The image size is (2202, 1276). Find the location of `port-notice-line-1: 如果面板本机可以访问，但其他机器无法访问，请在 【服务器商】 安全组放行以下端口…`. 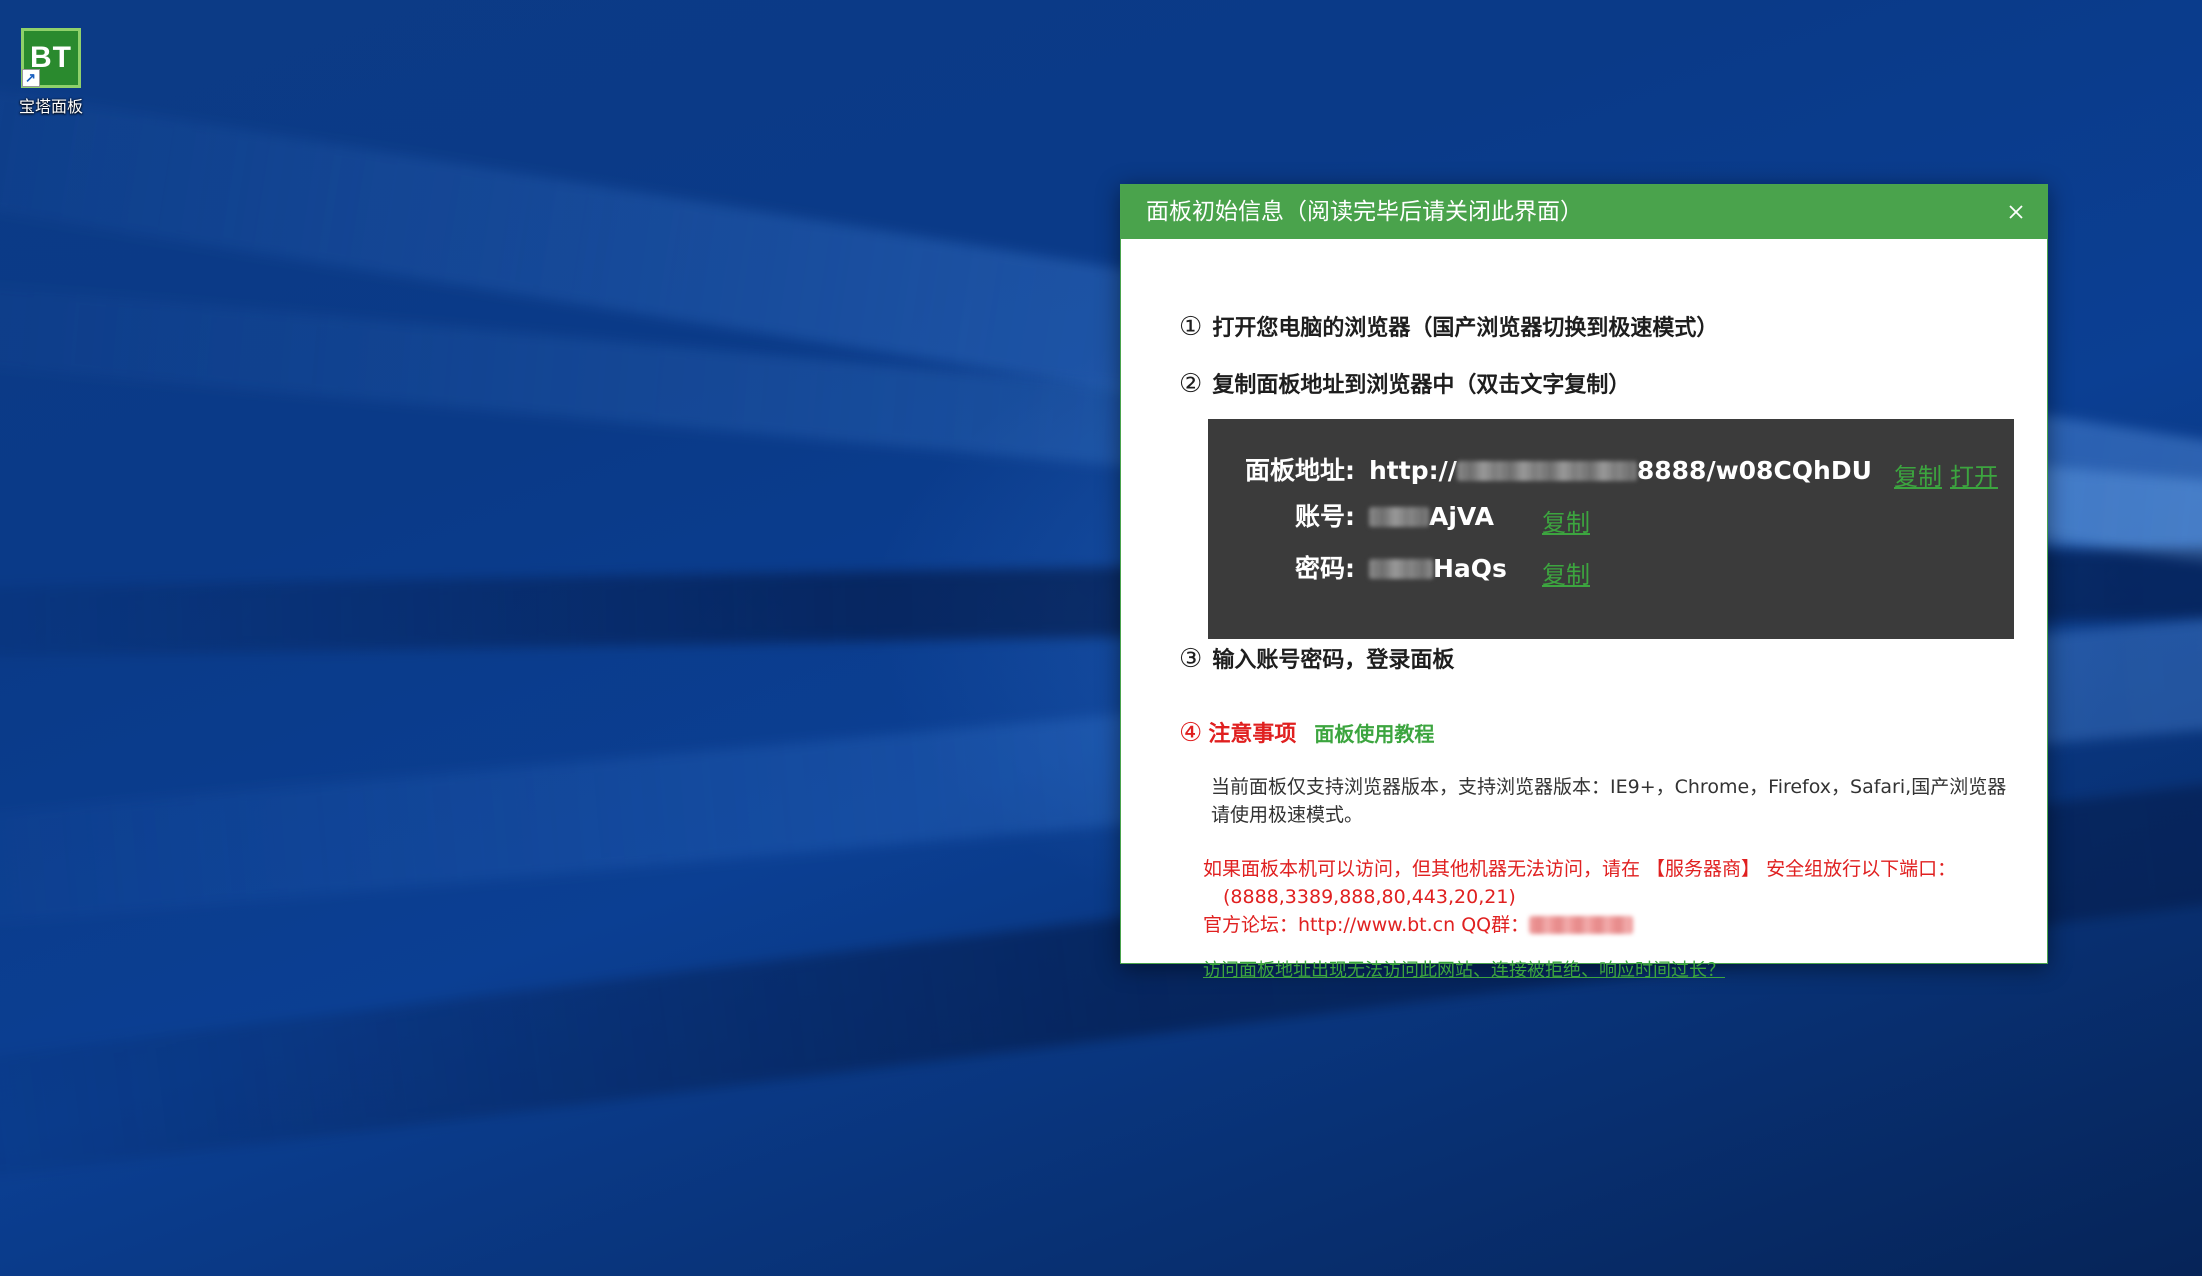

port-notice-line-1: 如果面板本机可以访问，但其他机器无法访问，请在 【服务器商】 安全组放行以下端口… is located at coordinates (1580, 869).